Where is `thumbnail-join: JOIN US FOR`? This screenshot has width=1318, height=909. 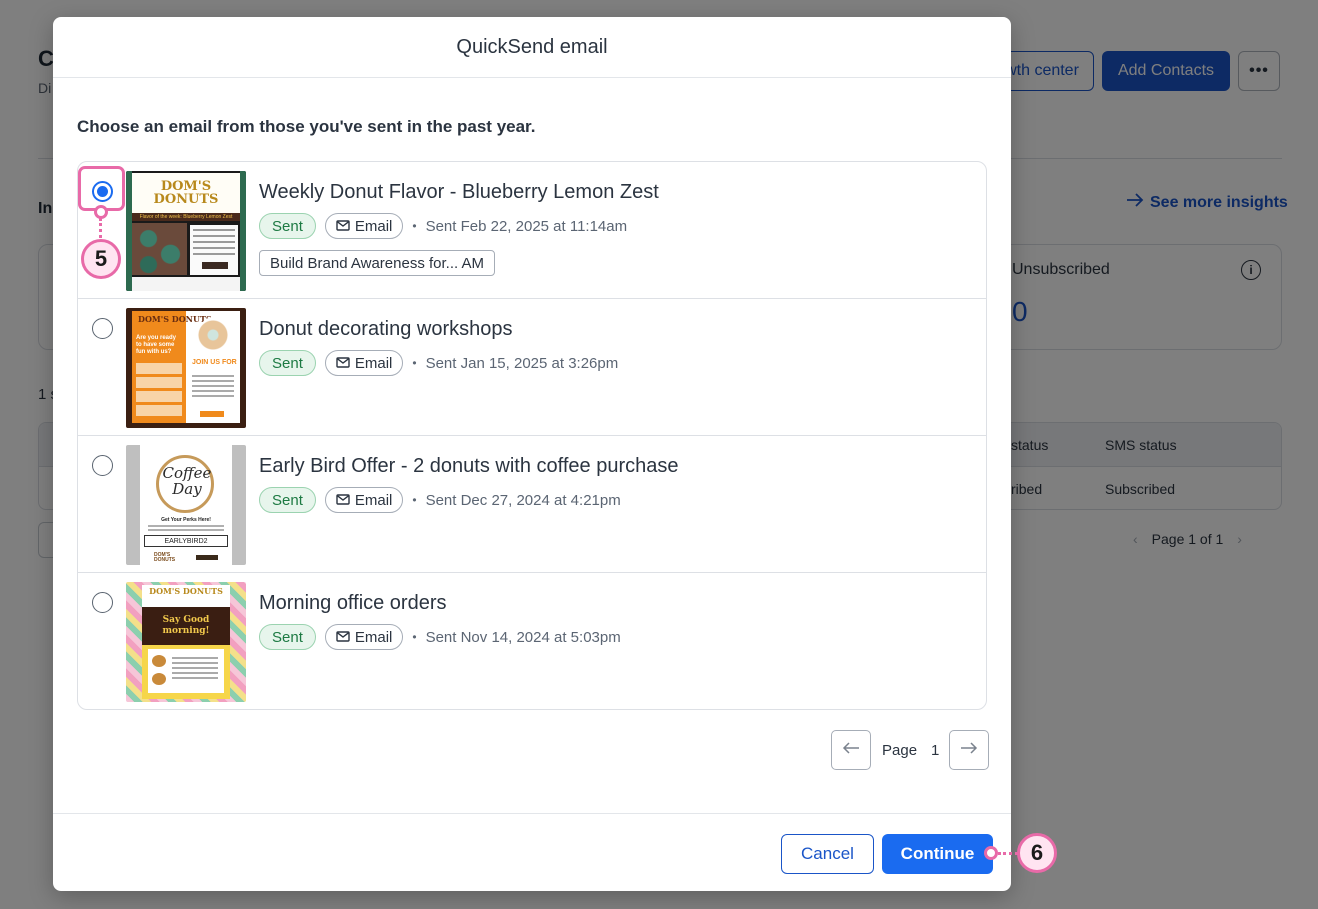 thumbnail-join: JOIN US FOR is located at coordinates (214, 362).